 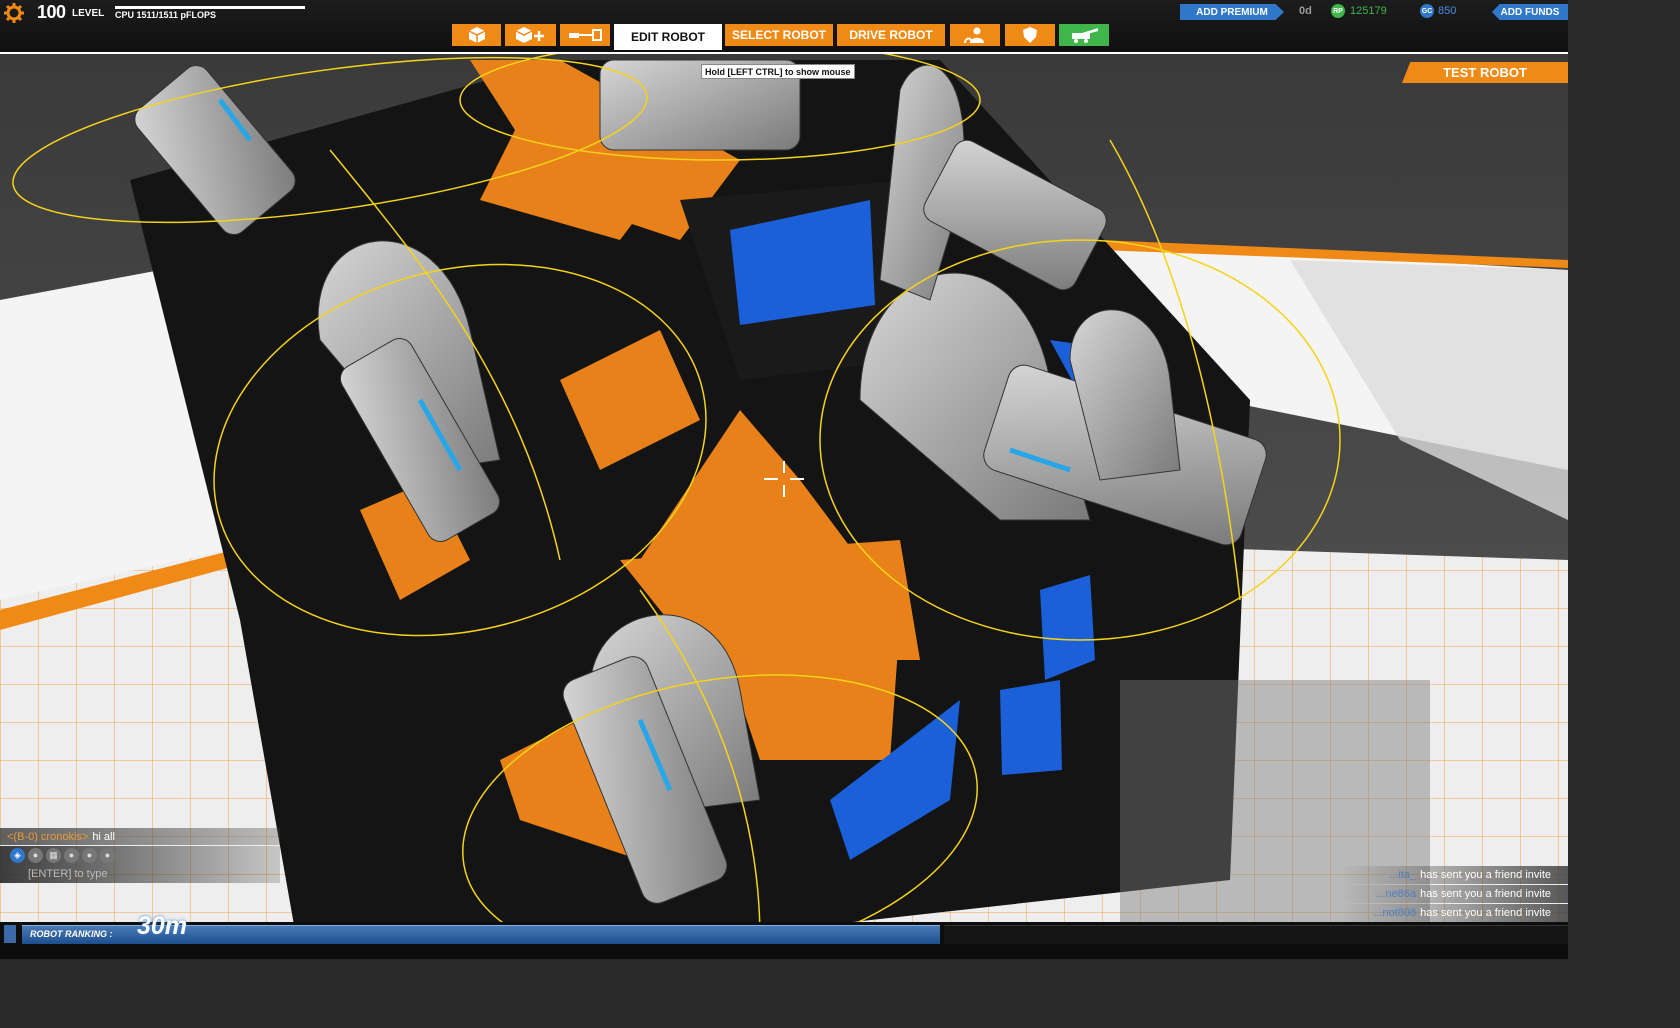 What do you see at coordinates (784, 479) in the screenshot?
I see `crosshair-icon` at bounding box center [784, 479].